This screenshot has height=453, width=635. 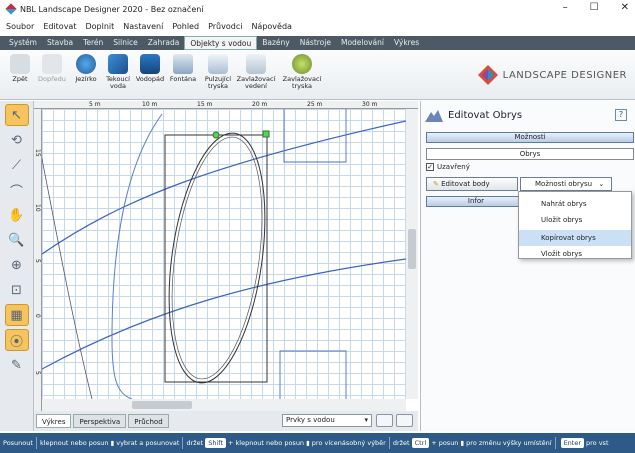 What do you see at coordinates (530, 154) in the screenshot?
I see `tab-obrys: Obrys` at bounding box center [530, 154].